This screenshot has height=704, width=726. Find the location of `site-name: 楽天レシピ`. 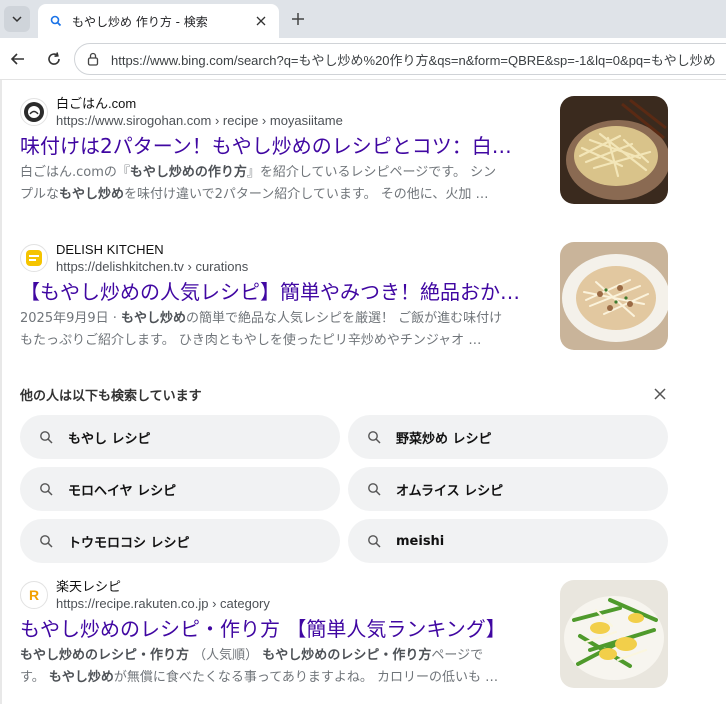

site-name: 楽天レシピ is located at coordinates (89, 586).